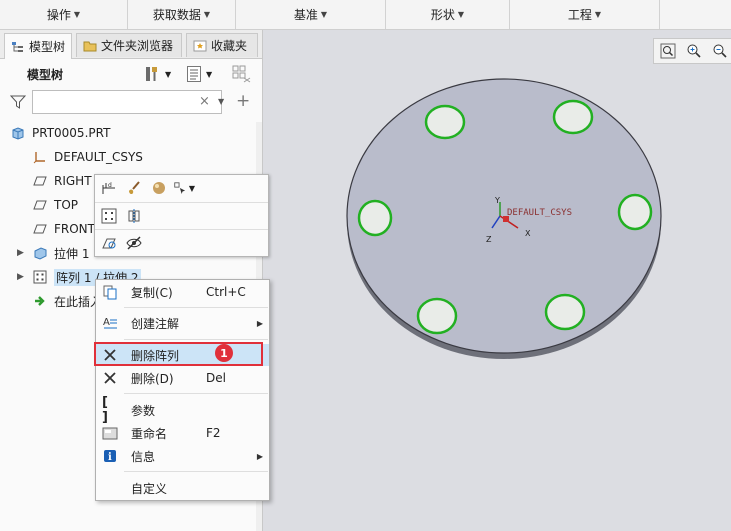  Describe the element at coordinates (226, 292) in the screenshot. I see `menu-item-shortcut: Ctrl+C` at that location.